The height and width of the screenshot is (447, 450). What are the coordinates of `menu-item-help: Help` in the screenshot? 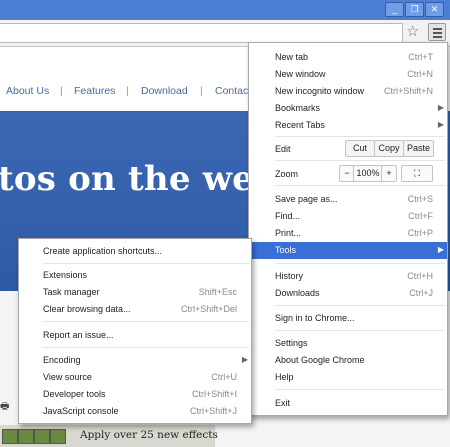 It's located at (348, 377).